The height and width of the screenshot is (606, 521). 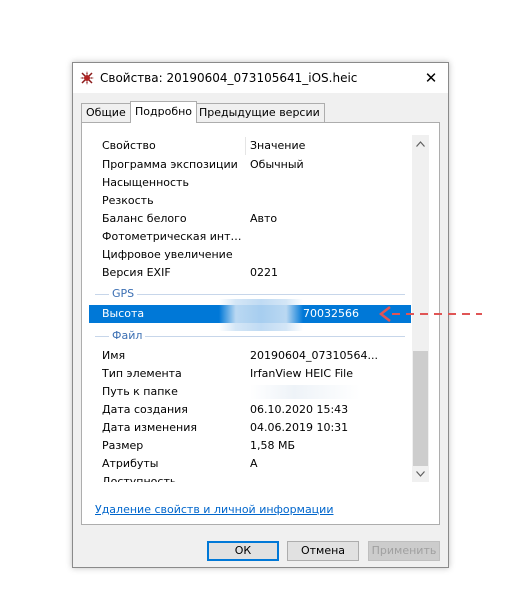 I want to click on column-header-property: Свойство, so click(x=172, y=146).